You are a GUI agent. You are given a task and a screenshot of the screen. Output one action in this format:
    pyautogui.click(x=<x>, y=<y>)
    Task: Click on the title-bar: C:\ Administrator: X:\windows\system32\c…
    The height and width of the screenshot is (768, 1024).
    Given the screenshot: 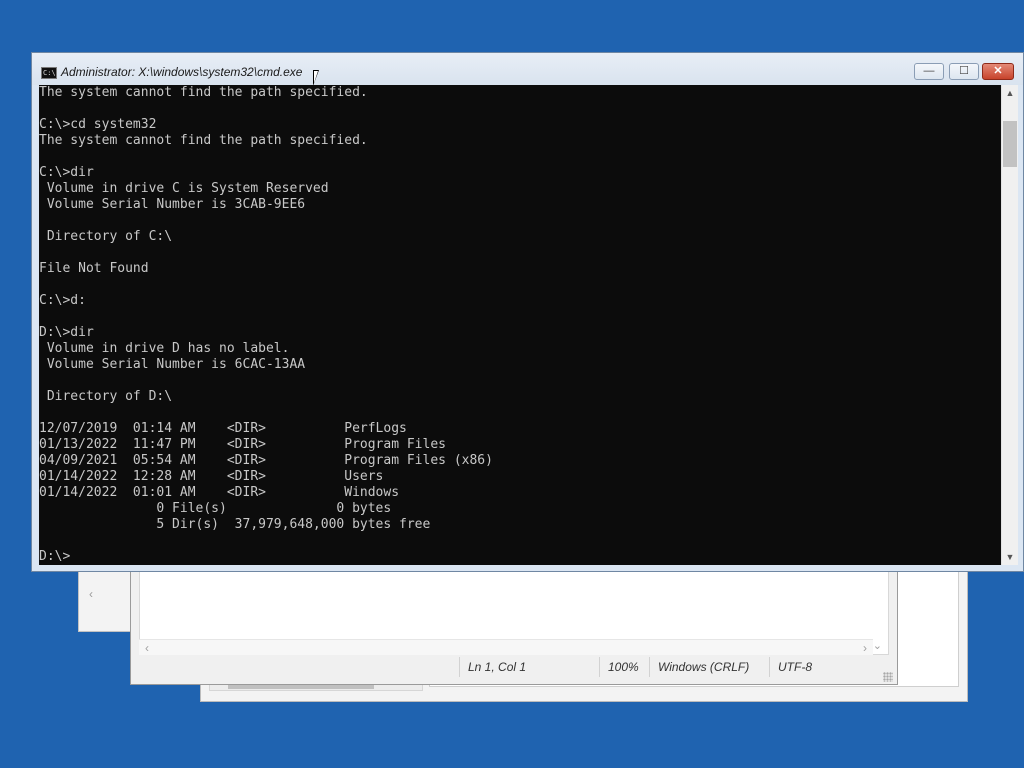 What is the action you would take?
    pyautogui.click(x=527, y=69)
    